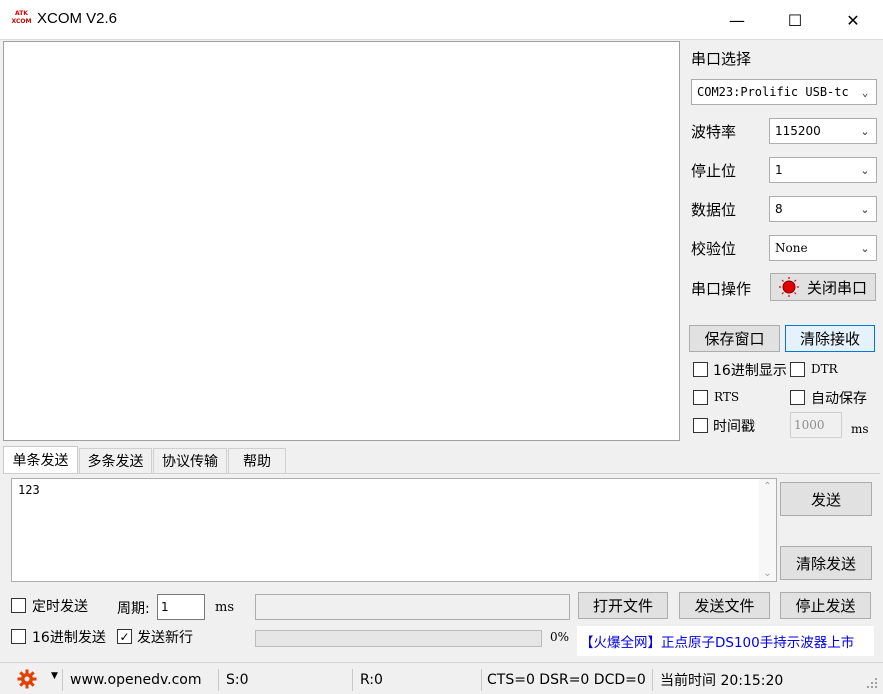 The height and width of the screenshot is (694, 883). What do you see at coordinates (734, 427) in the screenshot?
I see `timestamp-label: 时间戳` at bounding box center [734, 427].